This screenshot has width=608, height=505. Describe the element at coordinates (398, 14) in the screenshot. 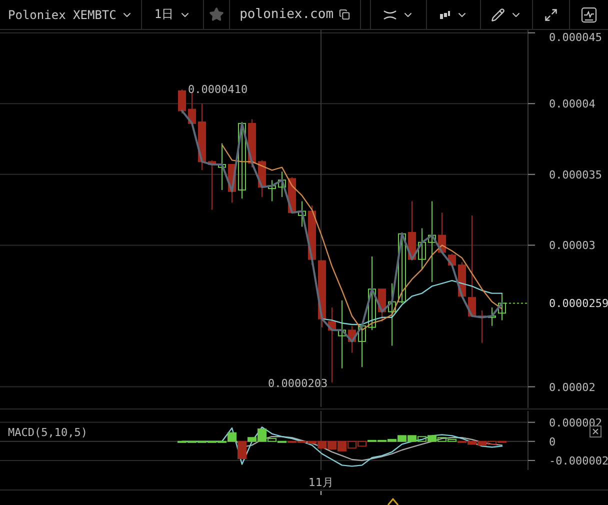

I see `crosshair-tool-button` at that location.